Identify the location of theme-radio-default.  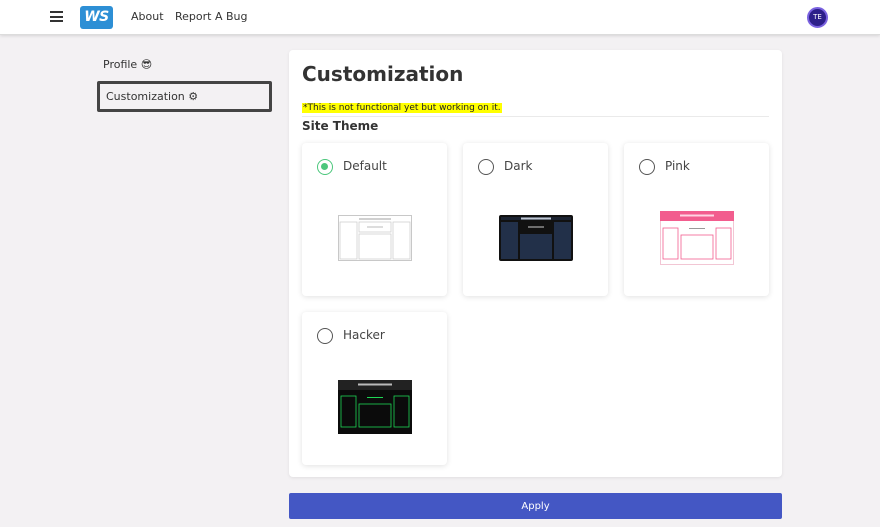
(325, 167).